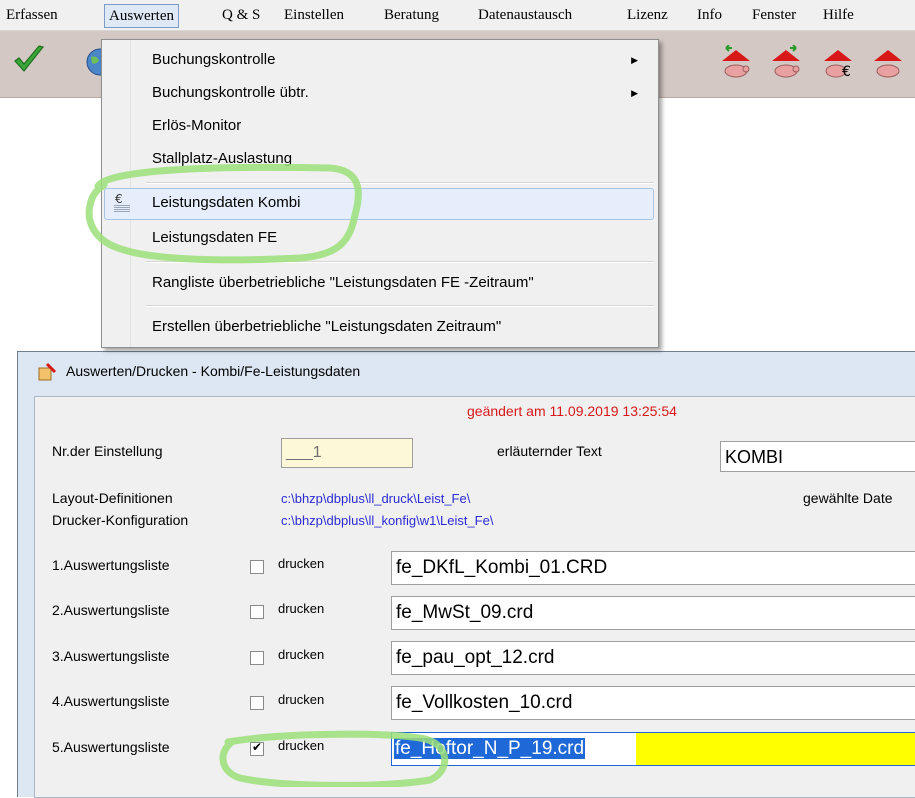  What do you see at coordinates (32, 15) in the screenshot?
I see `menu-erfassen: Erfassen` at bounding box center [32, 15].